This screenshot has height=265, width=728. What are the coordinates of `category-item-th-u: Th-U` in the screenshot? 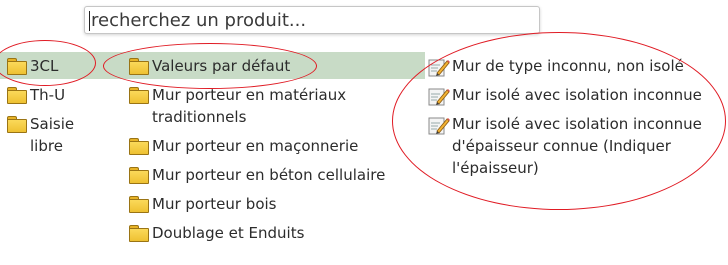 It's located at (48, 95).